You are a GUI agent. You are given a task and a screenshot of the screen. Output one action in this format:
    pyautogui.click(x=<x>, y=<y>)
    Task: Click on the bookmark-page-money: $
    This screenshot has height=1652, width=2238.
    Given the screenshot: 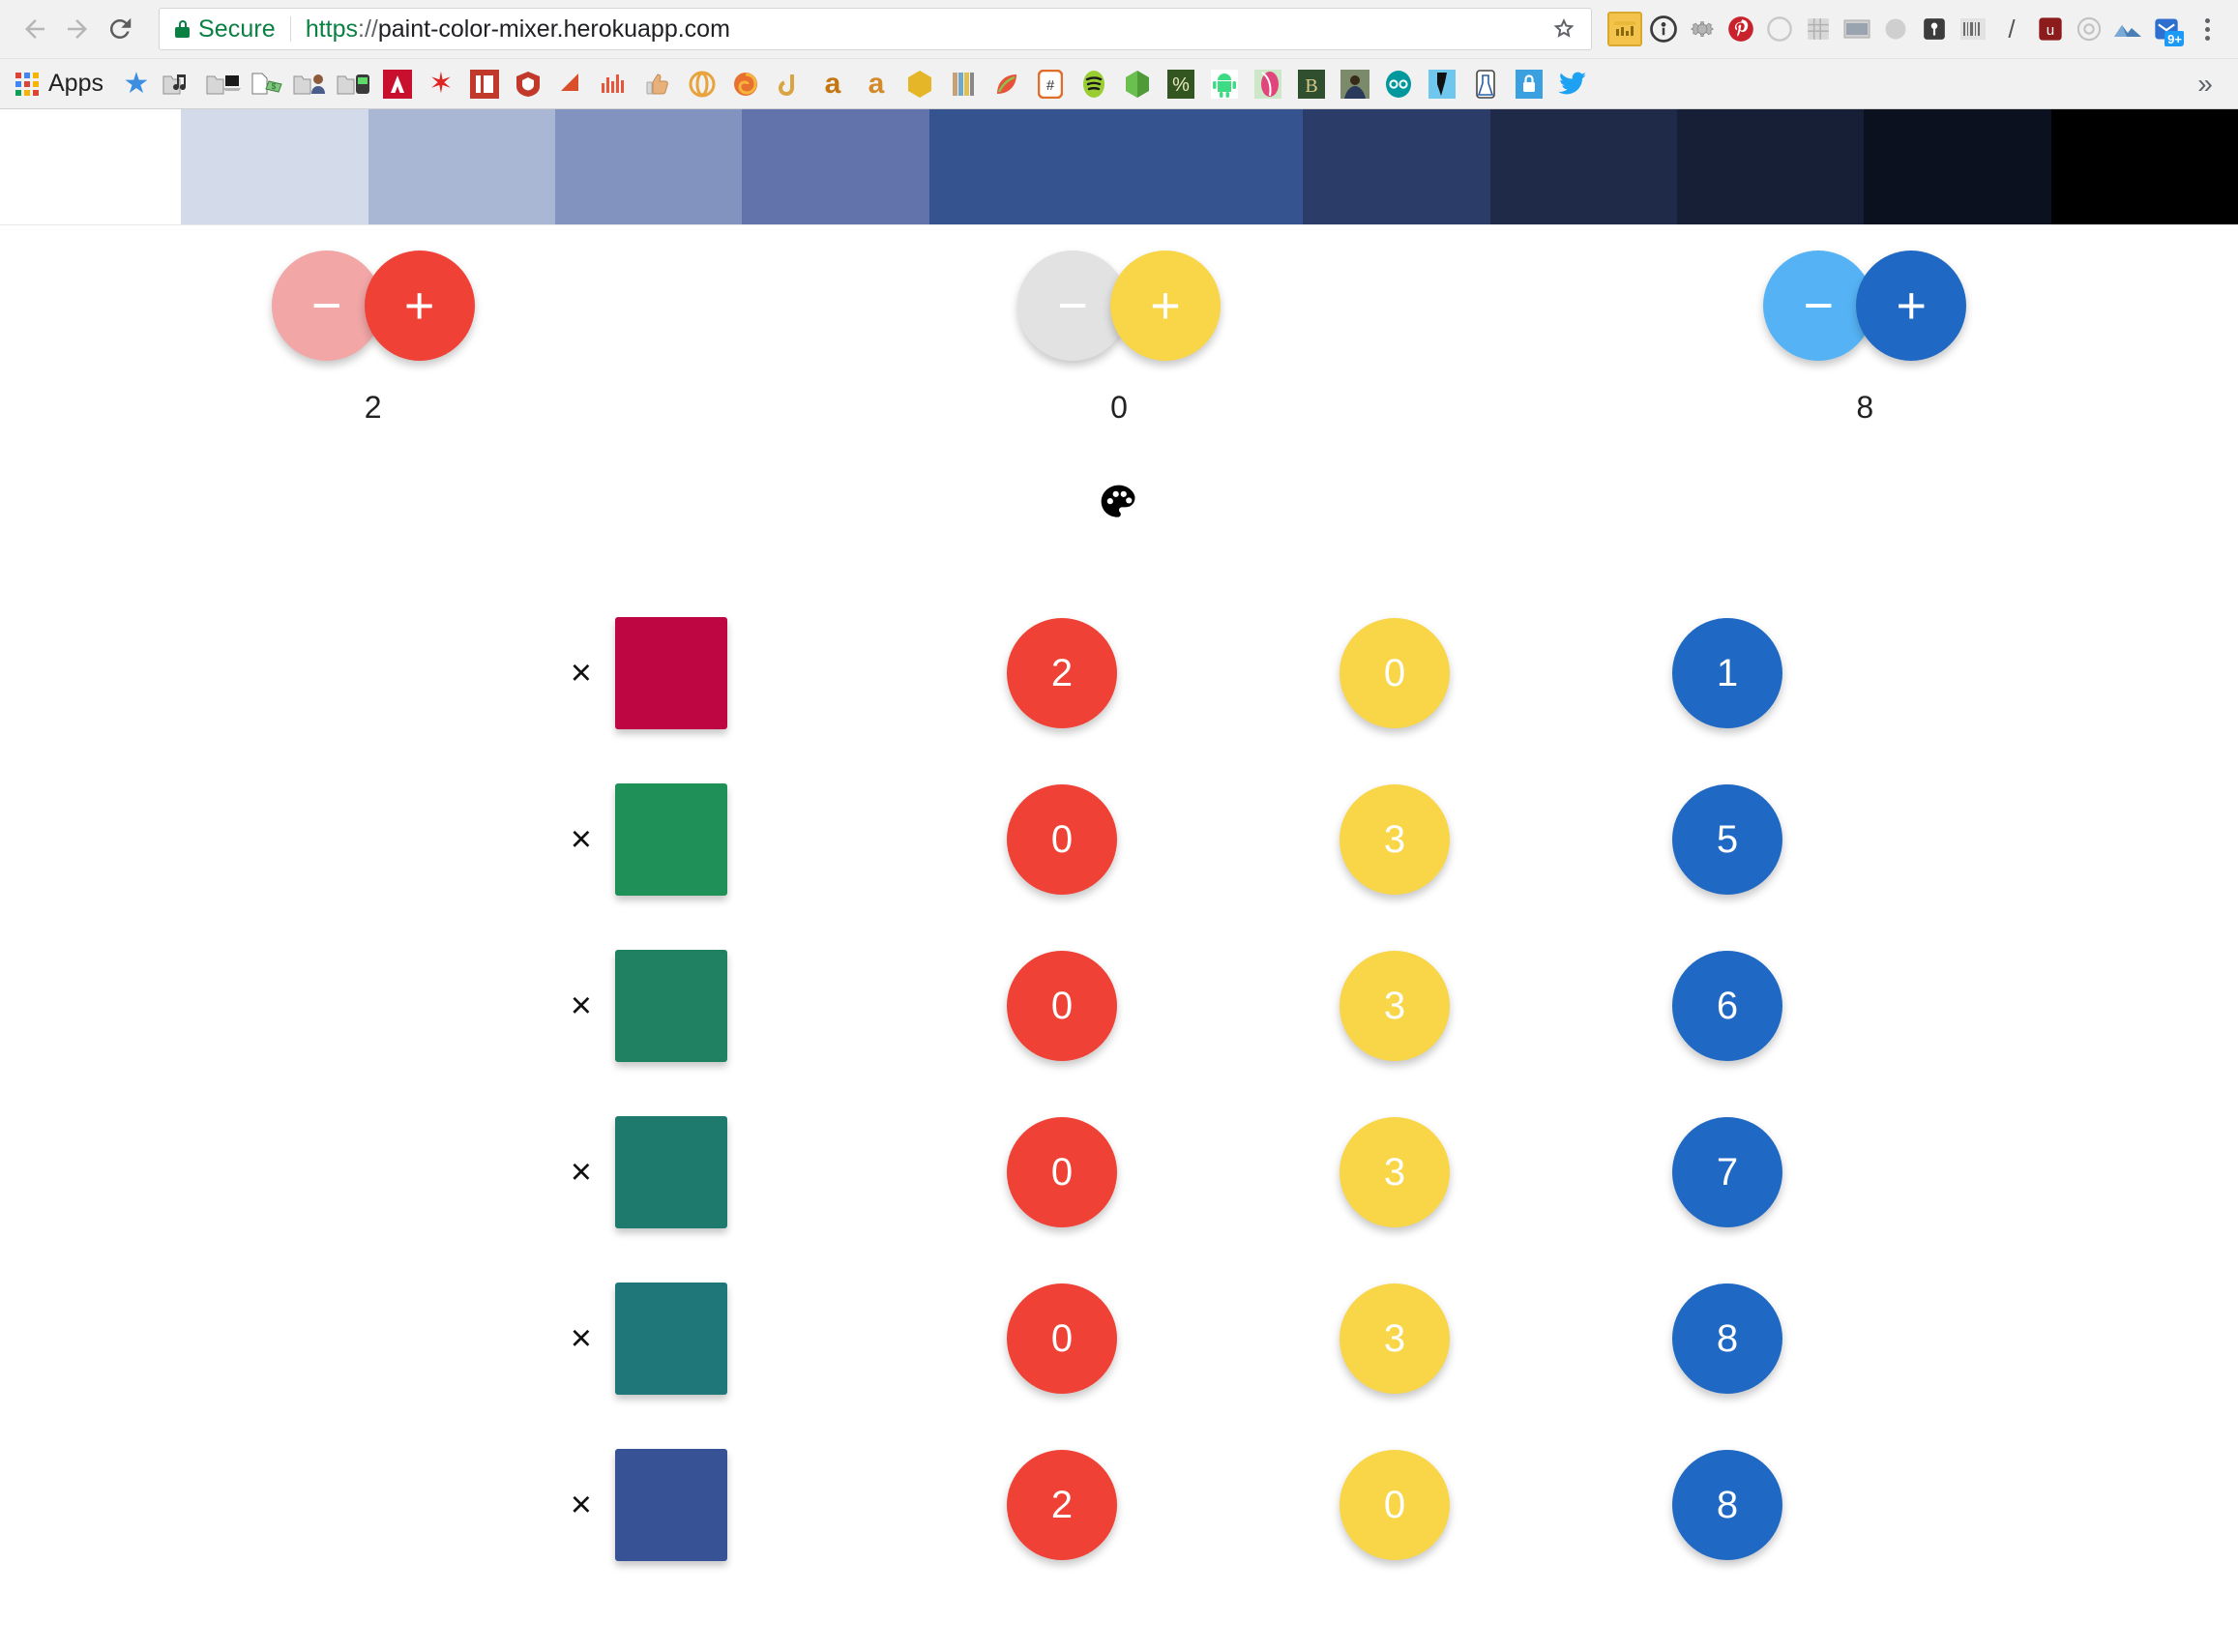 What is the action you would take?
    pyautogui.click(x=267, y=84)
    